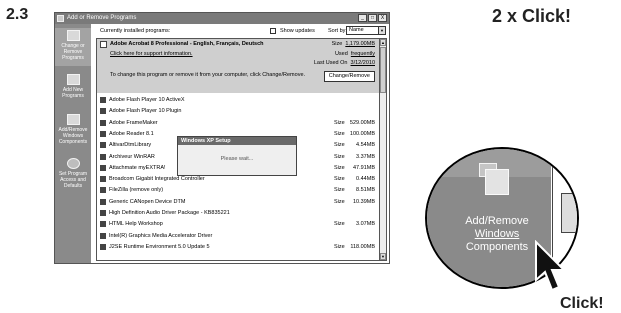 This screenshot has height=313, width=621. Describe the element at coordinates (73, 93) in the screenshot. I see `sidebar-item-label: Add New Programs` at that location.